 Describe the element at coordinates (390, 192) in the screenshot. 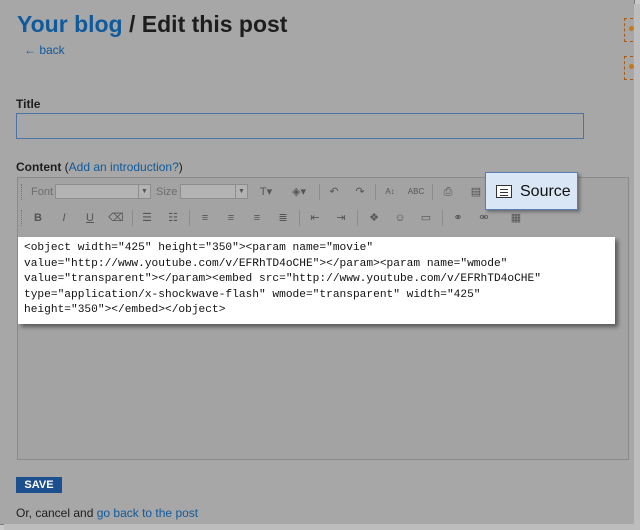

I see `find-replace-icon: A↕` at that location.